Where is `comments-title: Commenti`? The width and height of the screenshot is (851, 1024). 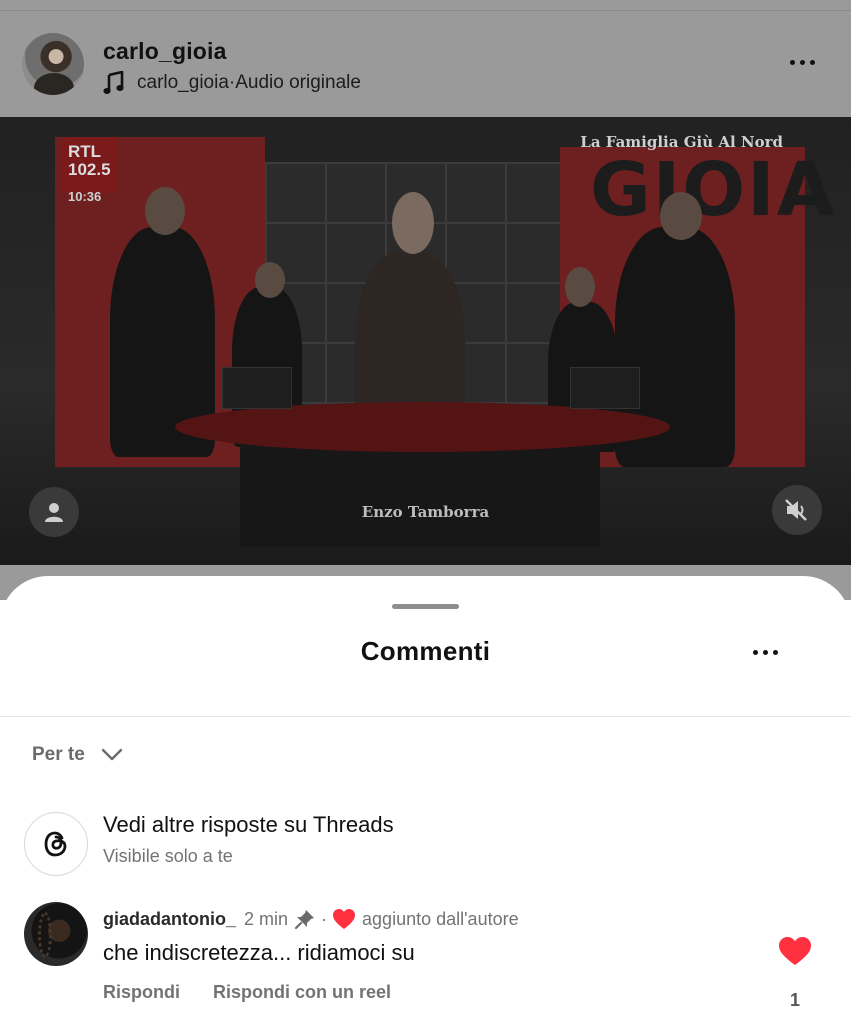 comments-title: Commenti is located at coordinates (425, 651).